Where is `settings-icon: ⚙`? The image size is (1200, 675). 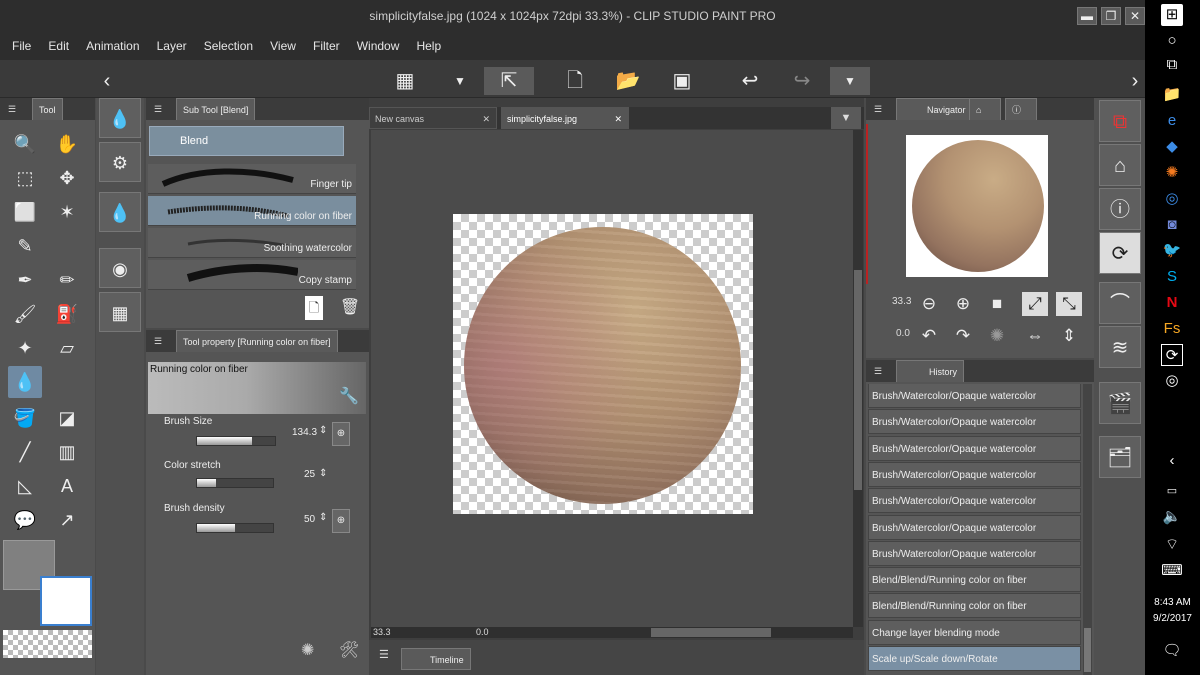
settings-icon: ⚙ is located at coordinates (120, 162).